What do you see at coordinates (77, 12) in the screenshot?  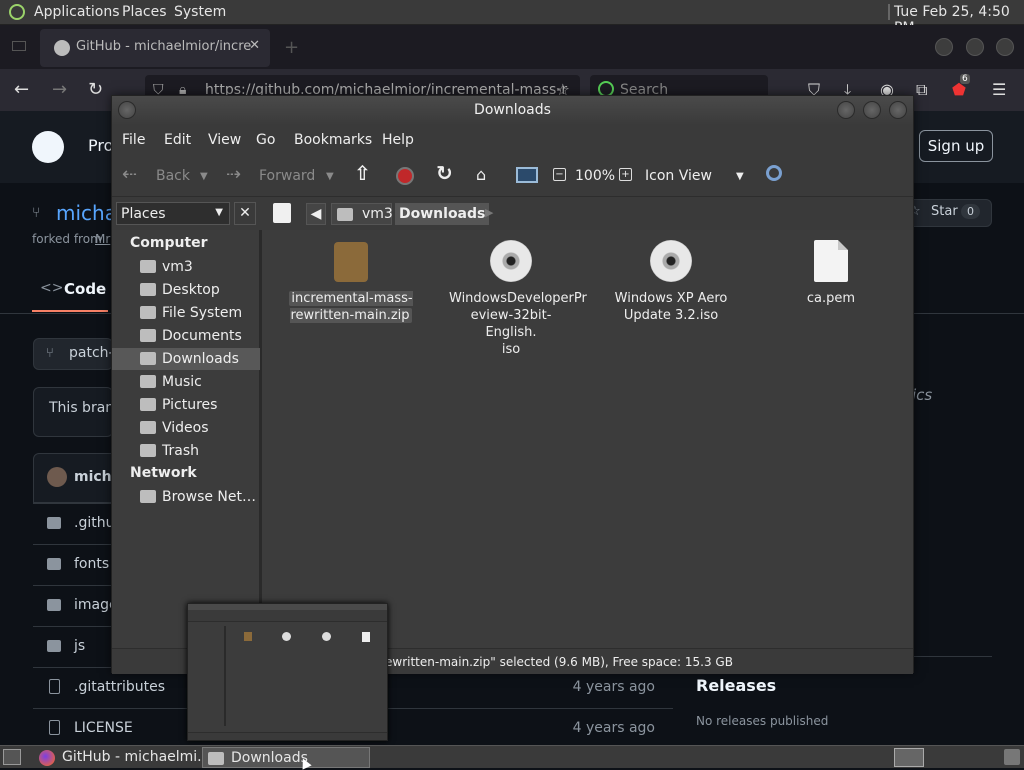 I see `applications-menu: Applications` at bounding box center [77, 12].